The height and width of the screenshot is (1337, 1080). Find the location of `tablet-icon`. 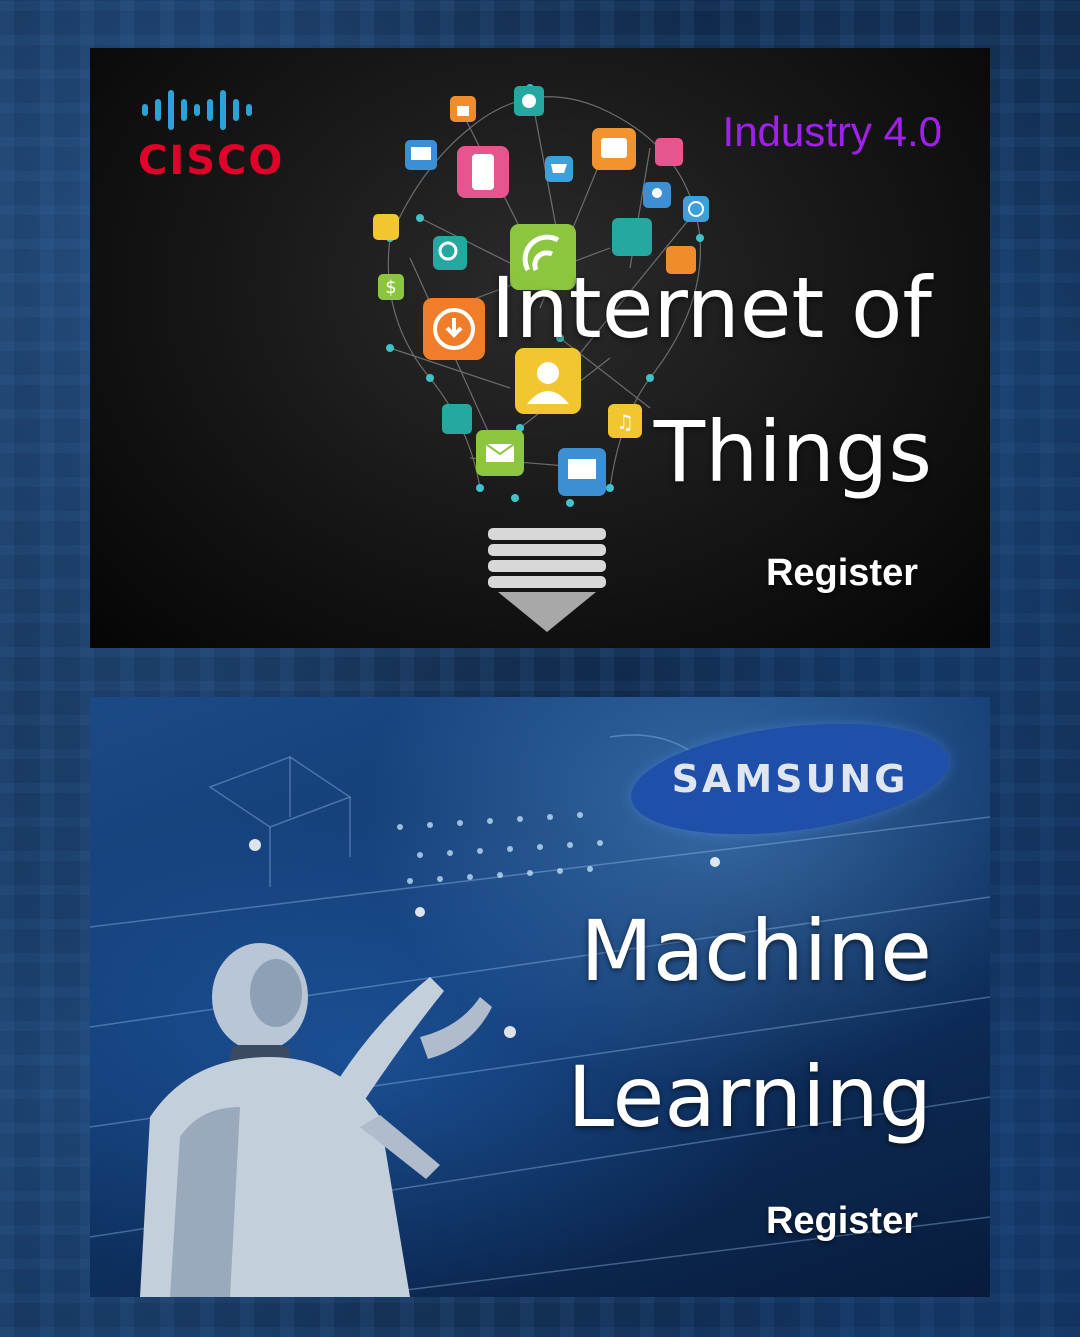

tablet-icon is located at coordinates (614, 149).